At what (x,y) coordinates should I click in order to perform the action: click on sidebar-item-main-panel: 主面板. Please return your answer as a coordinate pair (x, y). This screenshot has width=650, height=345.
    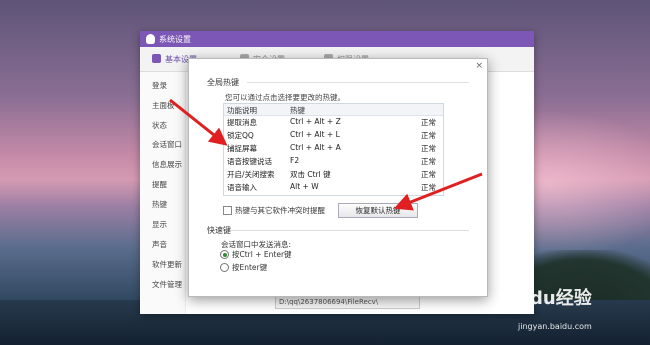
    Looking at the image, I should click on (163, 105).